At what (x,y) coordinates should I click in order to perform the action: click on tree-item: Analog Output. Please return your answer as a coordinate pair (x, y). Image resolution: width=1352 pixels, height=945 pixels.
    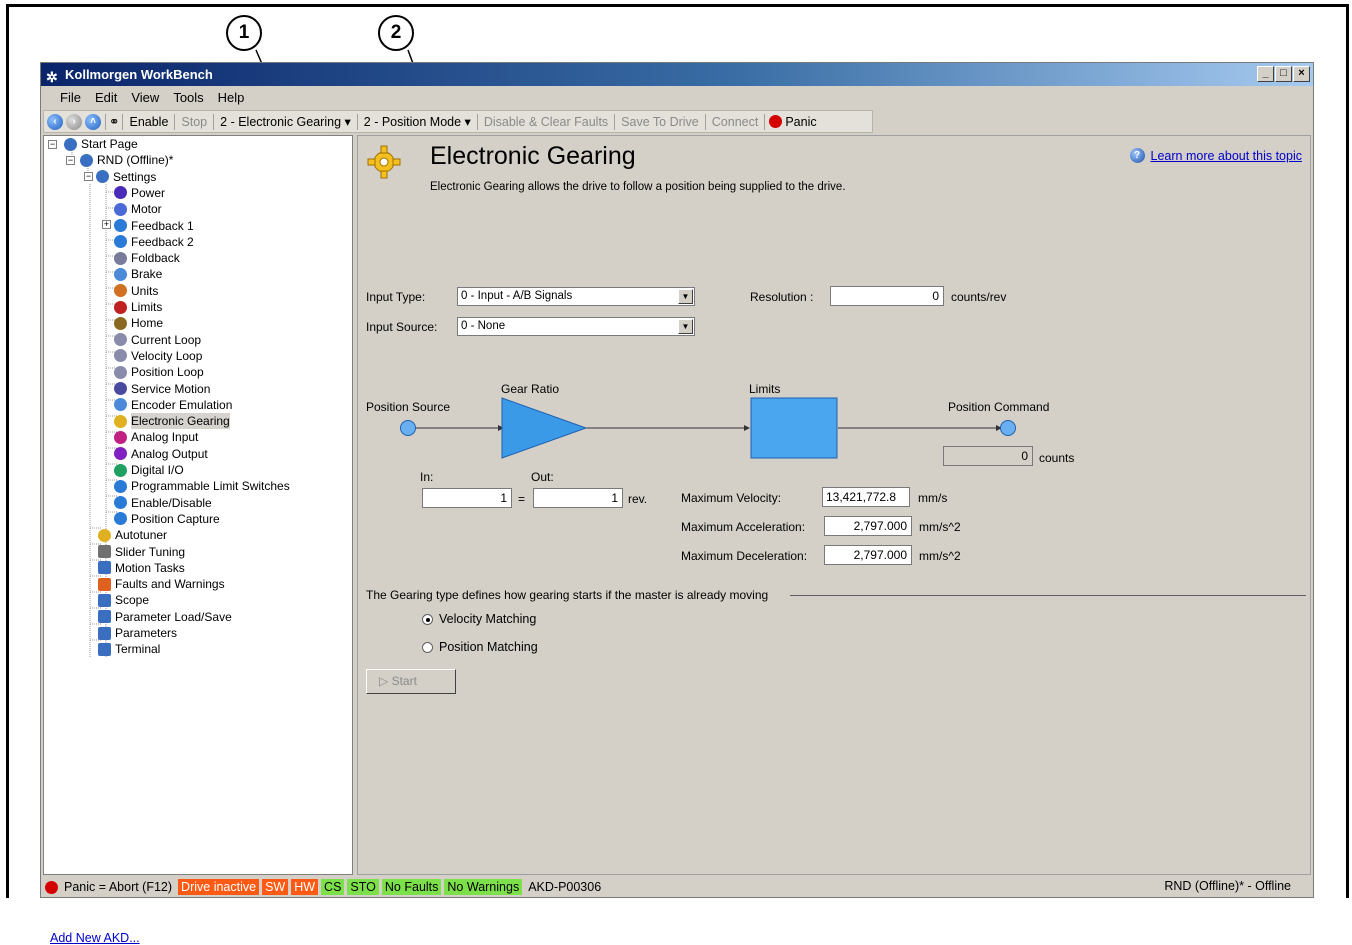
    Looking at the image, I should click on (161, 454).